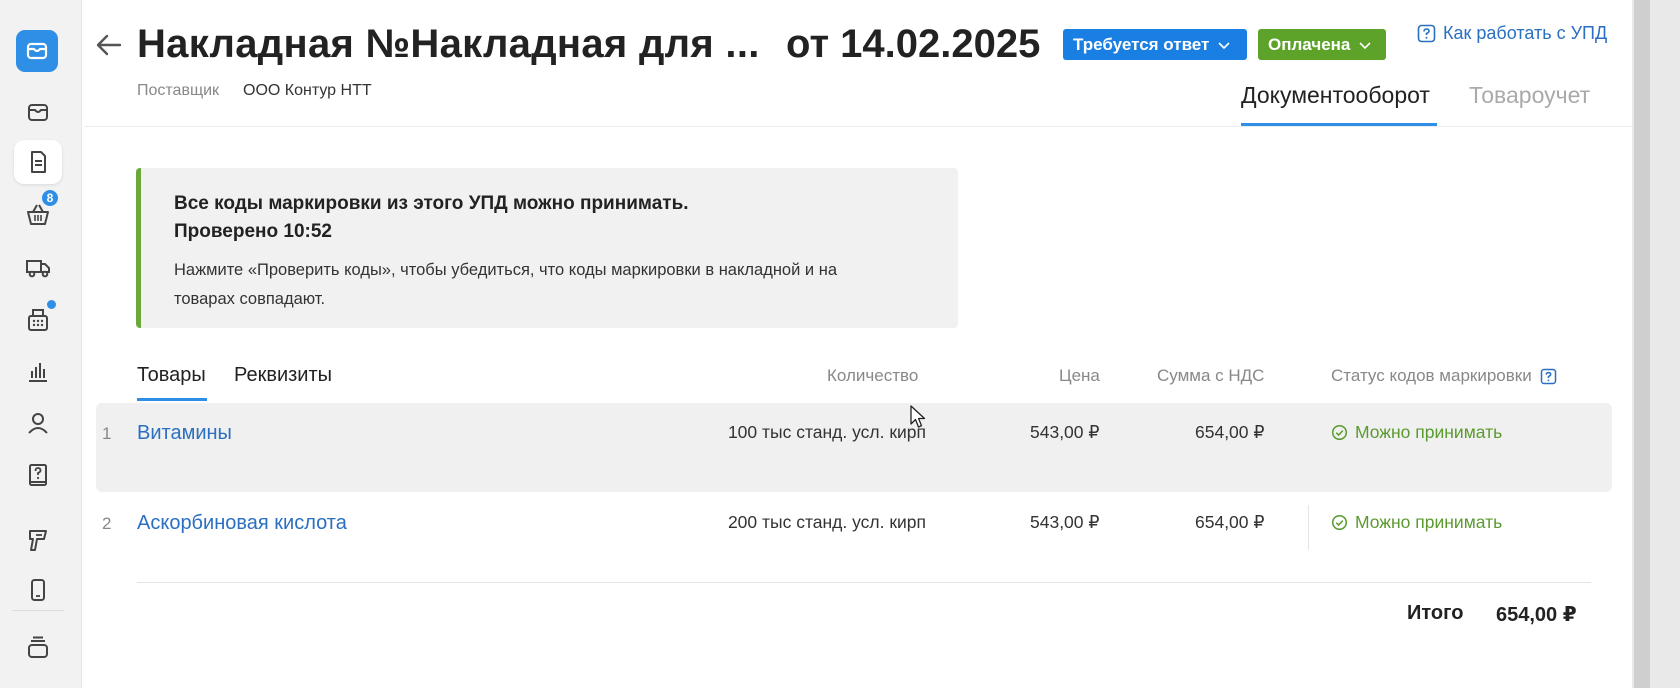  I want to click on sidebar-item-scanner, so click(38, 540).